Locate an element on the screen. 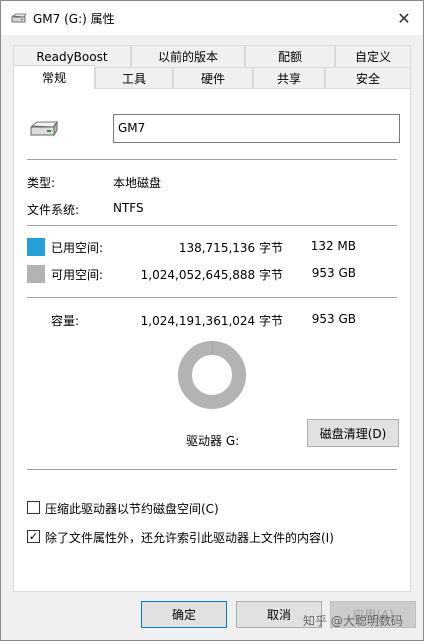  filesystem-value: NTFS is located at coordinates (128, 208).